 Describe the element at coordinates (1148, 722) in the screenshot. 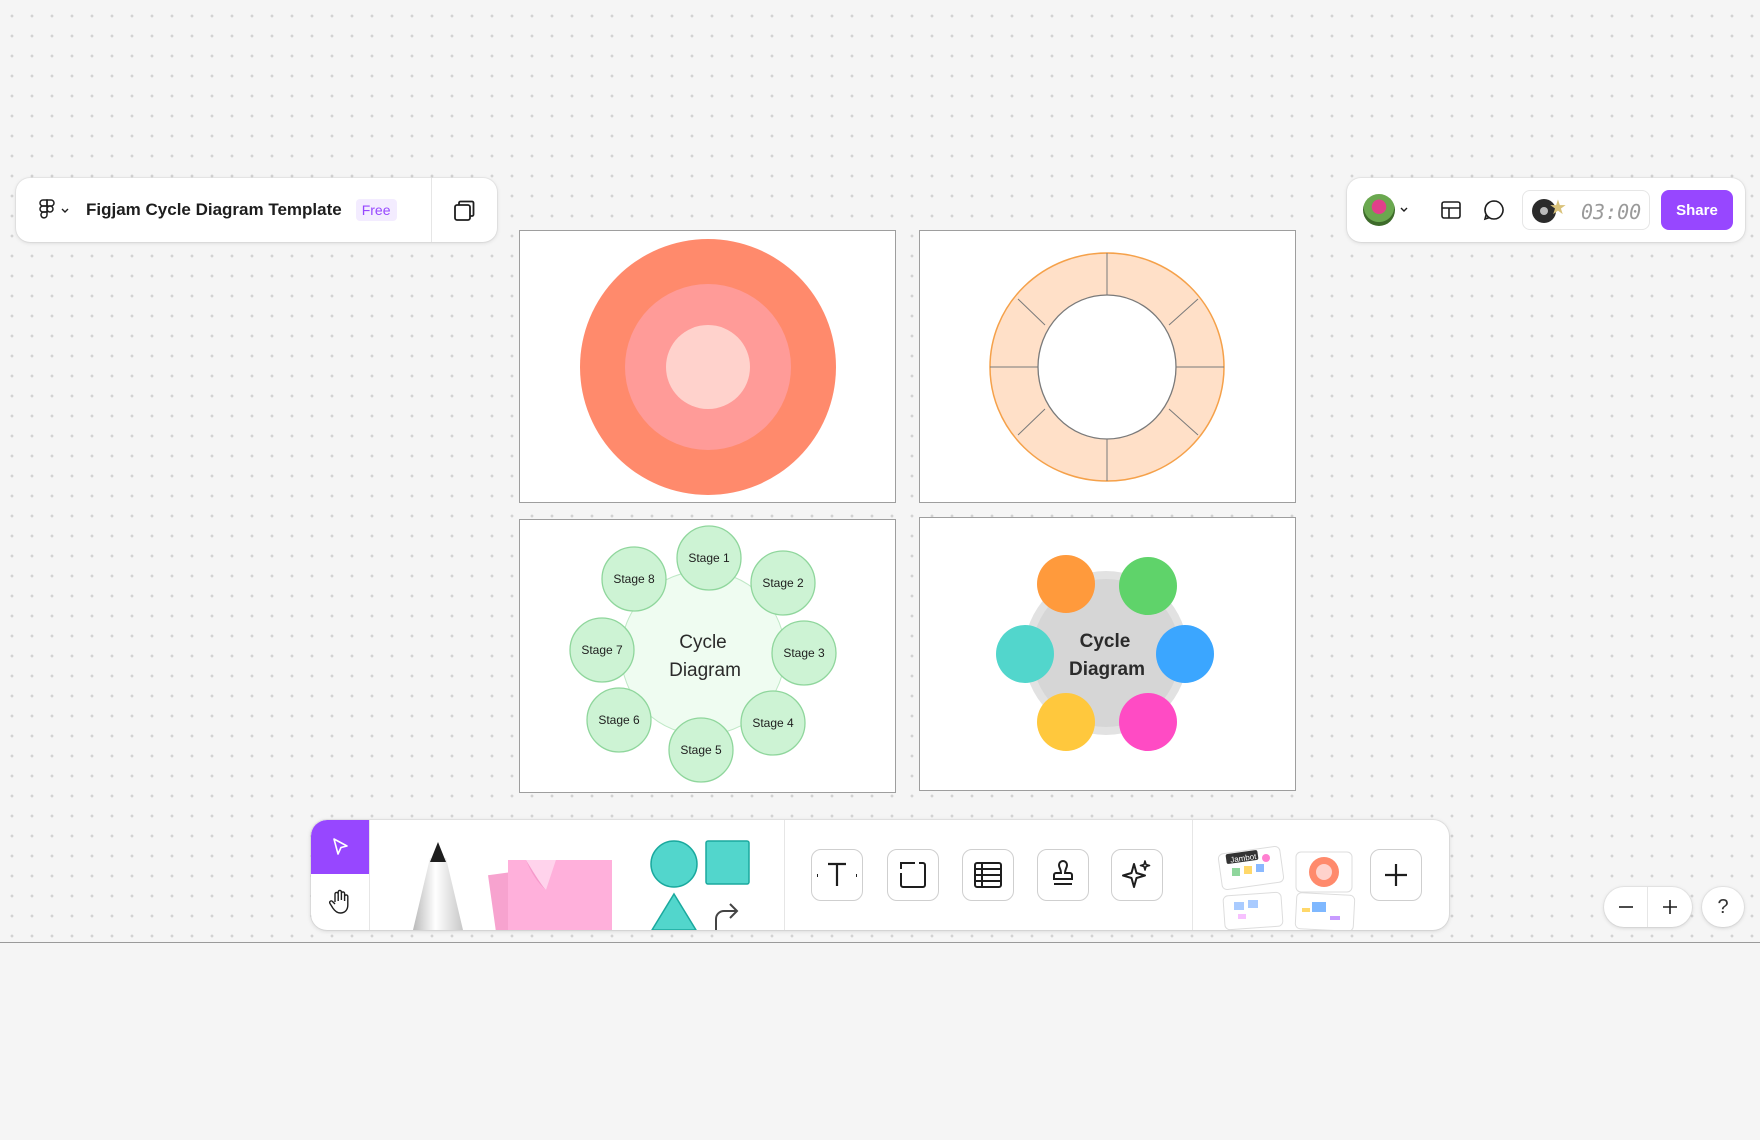

I see `color-dot-pink` at that location.